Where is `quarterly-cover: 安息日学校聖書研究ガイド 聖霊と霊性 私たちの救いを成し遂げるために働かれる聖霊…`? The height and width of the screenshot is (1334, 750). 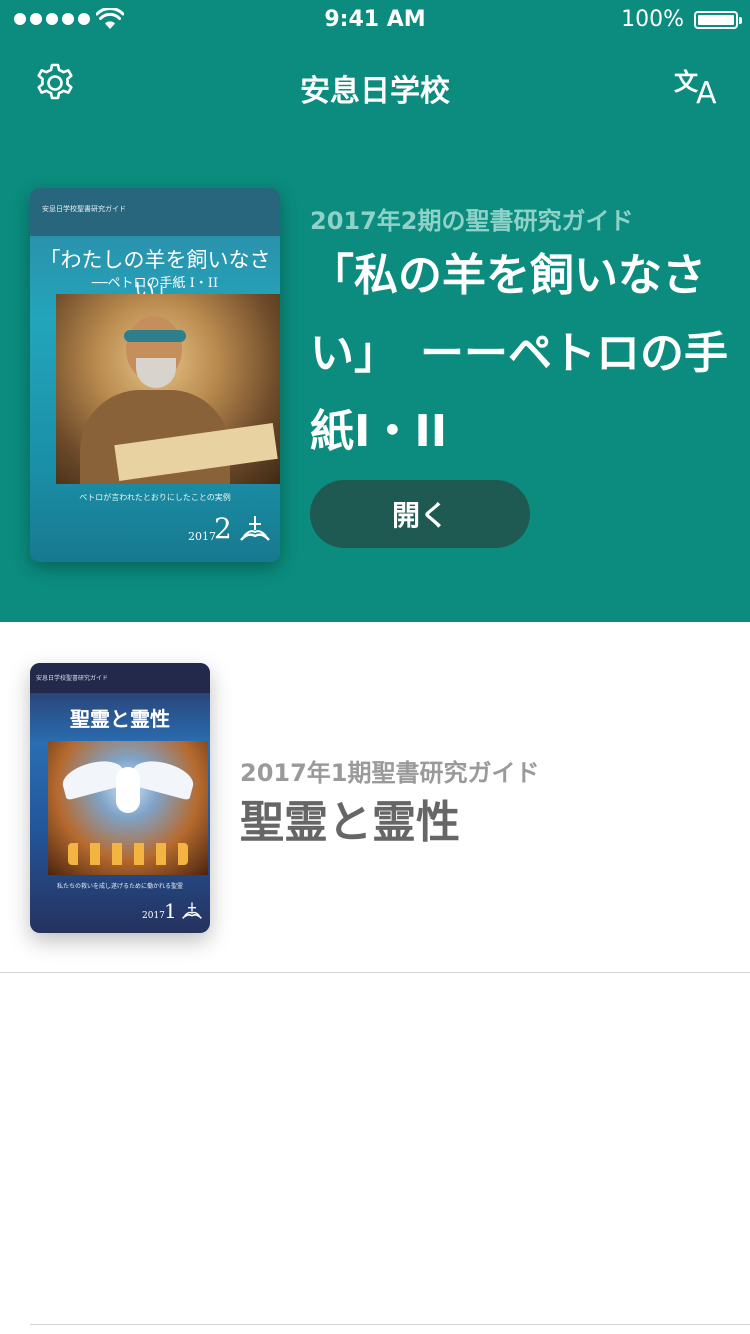
quarterly-cover: 安息日学校聖書研究ガイド 聖霊と霊性 私たちの救いを成し遂げるために働かれる聖霊… is located at coordinates (120, 798).